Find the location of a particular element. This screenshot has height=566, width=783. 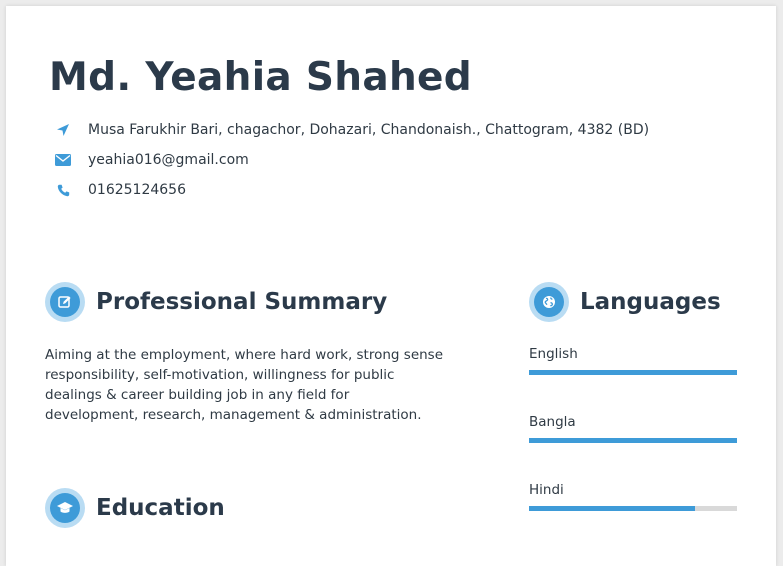

edit-icon is located at coordinates (65, 302).